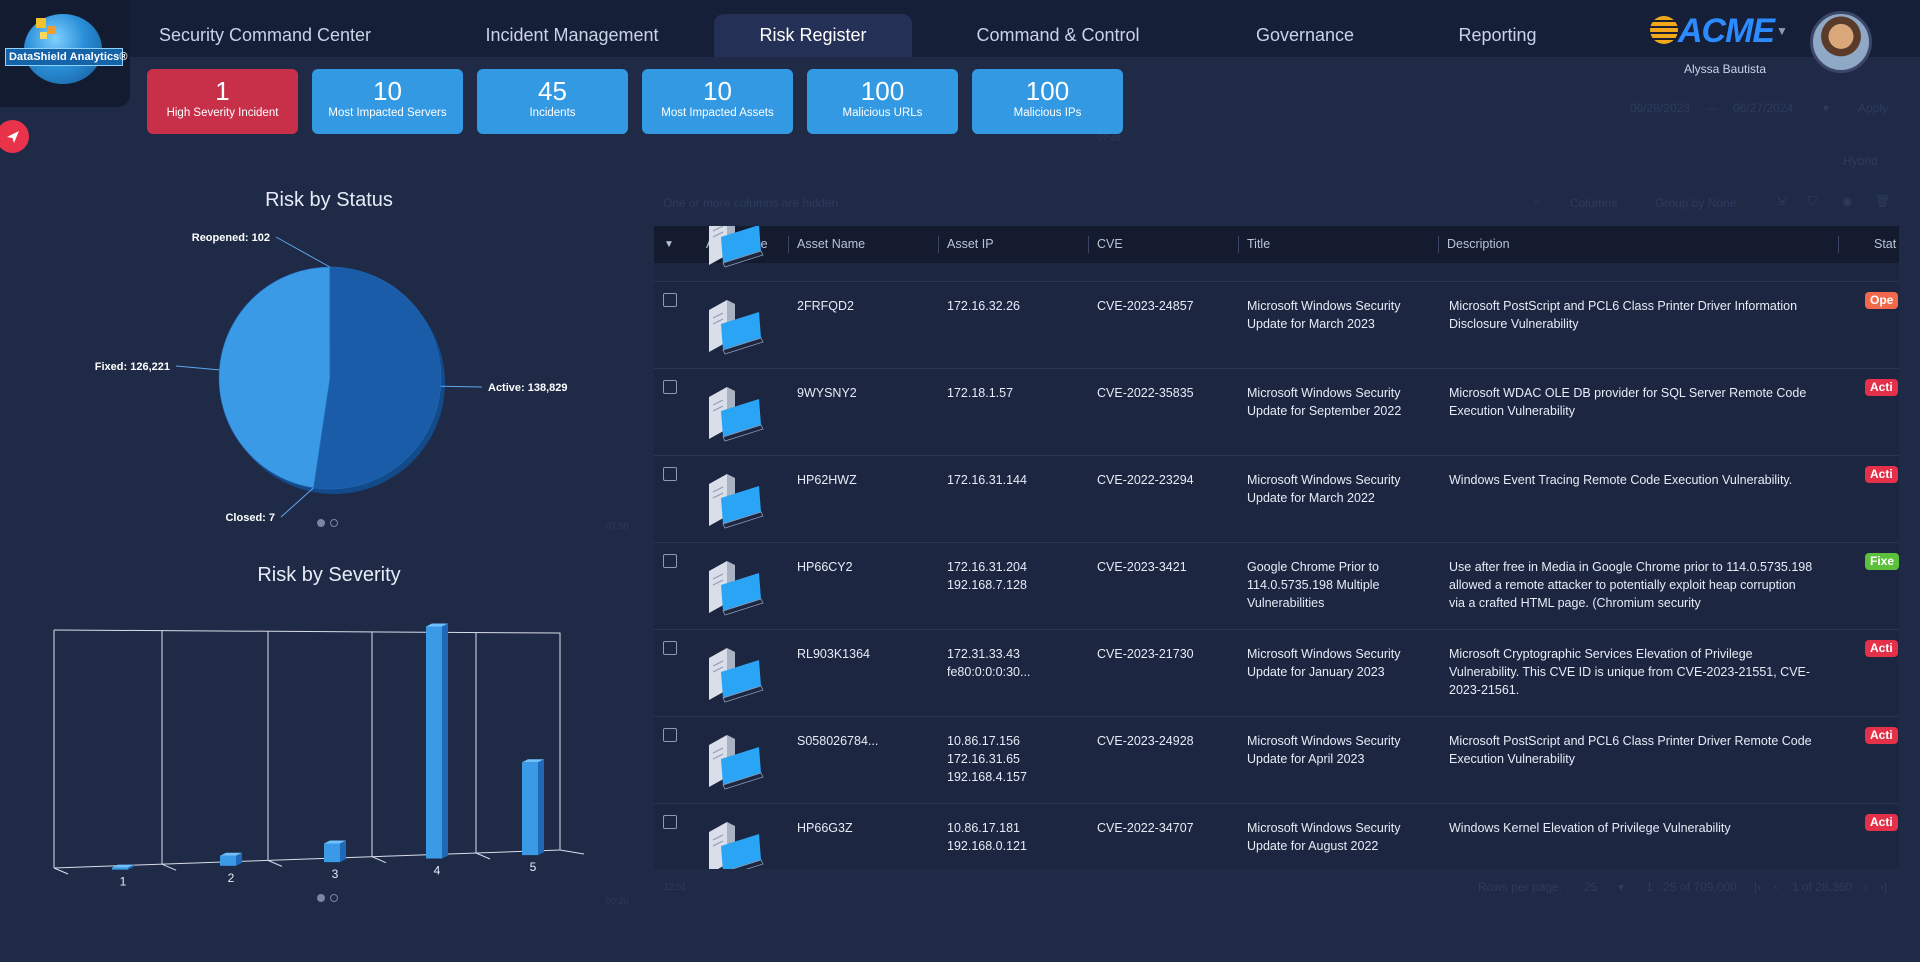 The image size is (1920, 962). What do you see at coordinates (335, 874) in the screenshot?
I see `severity-tick-label: 3` at bounding box center [335, 874].